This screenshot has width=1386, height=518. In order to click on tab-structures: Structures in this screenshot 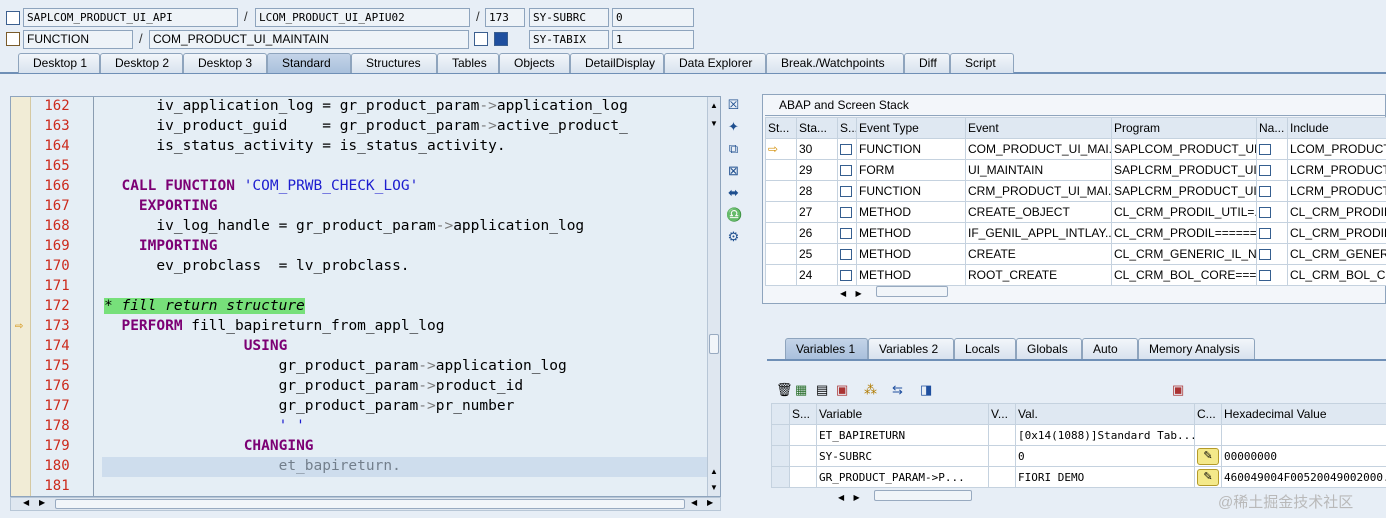, I will do `click(394, 63)`.